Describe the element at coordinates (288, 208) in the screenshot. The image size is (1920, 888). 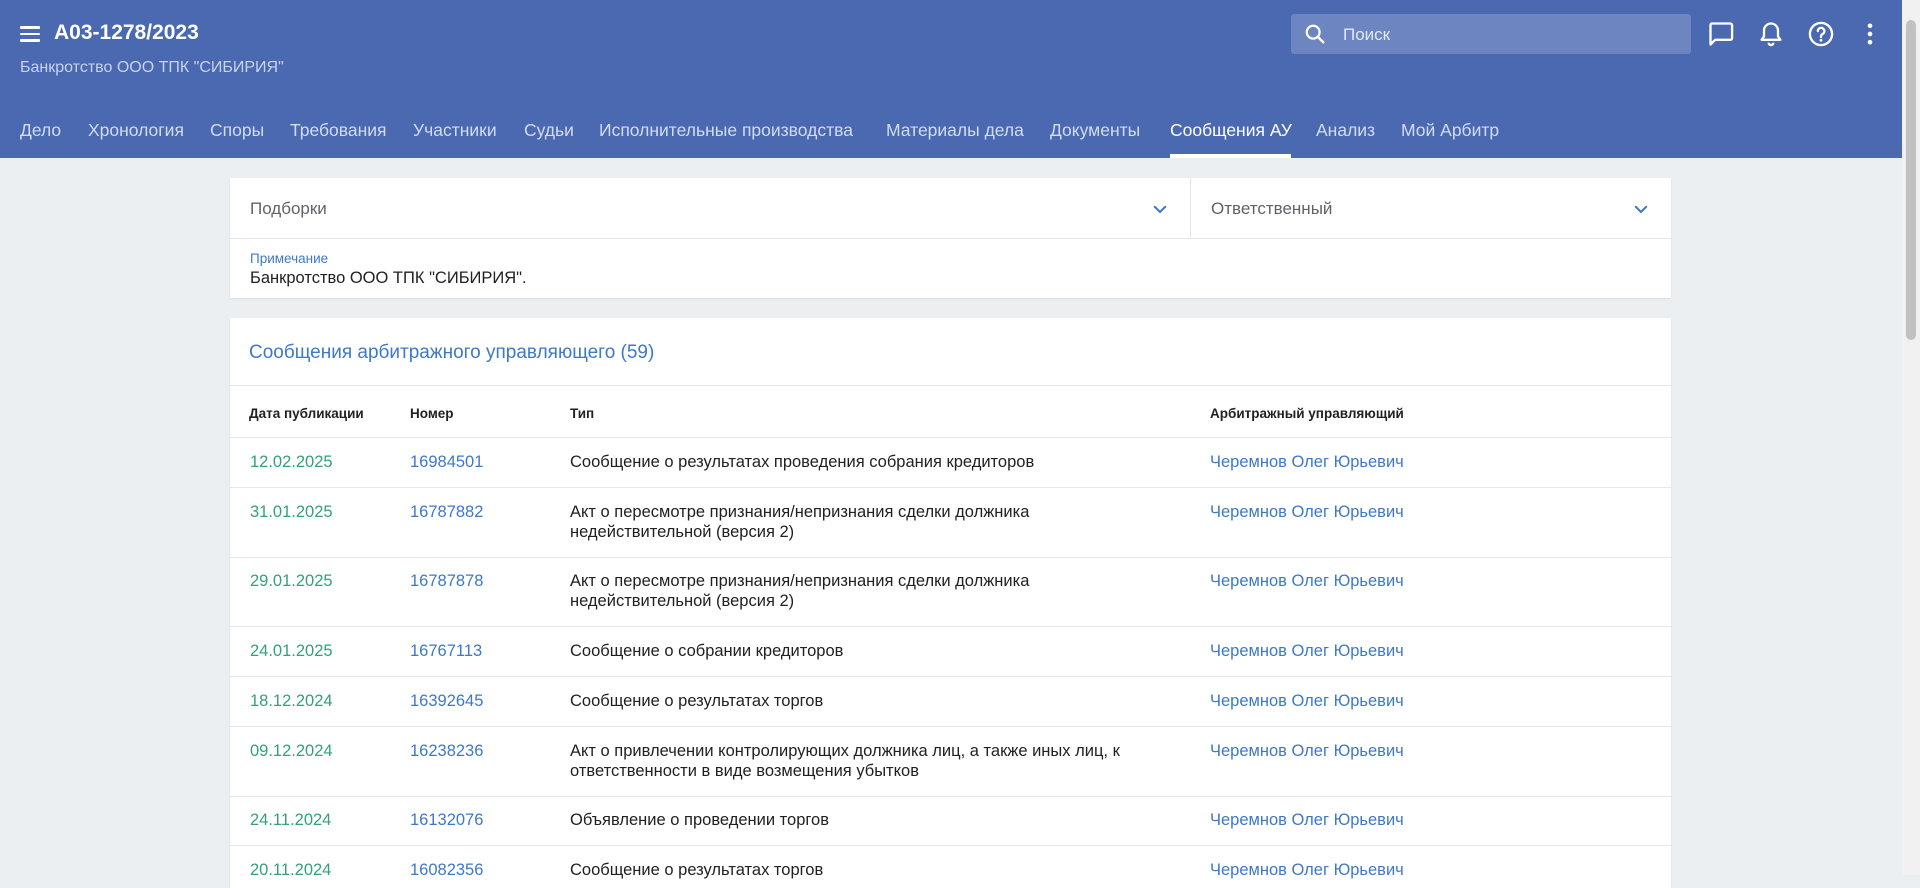
I see `collections-select-label: Подборки` at that location.